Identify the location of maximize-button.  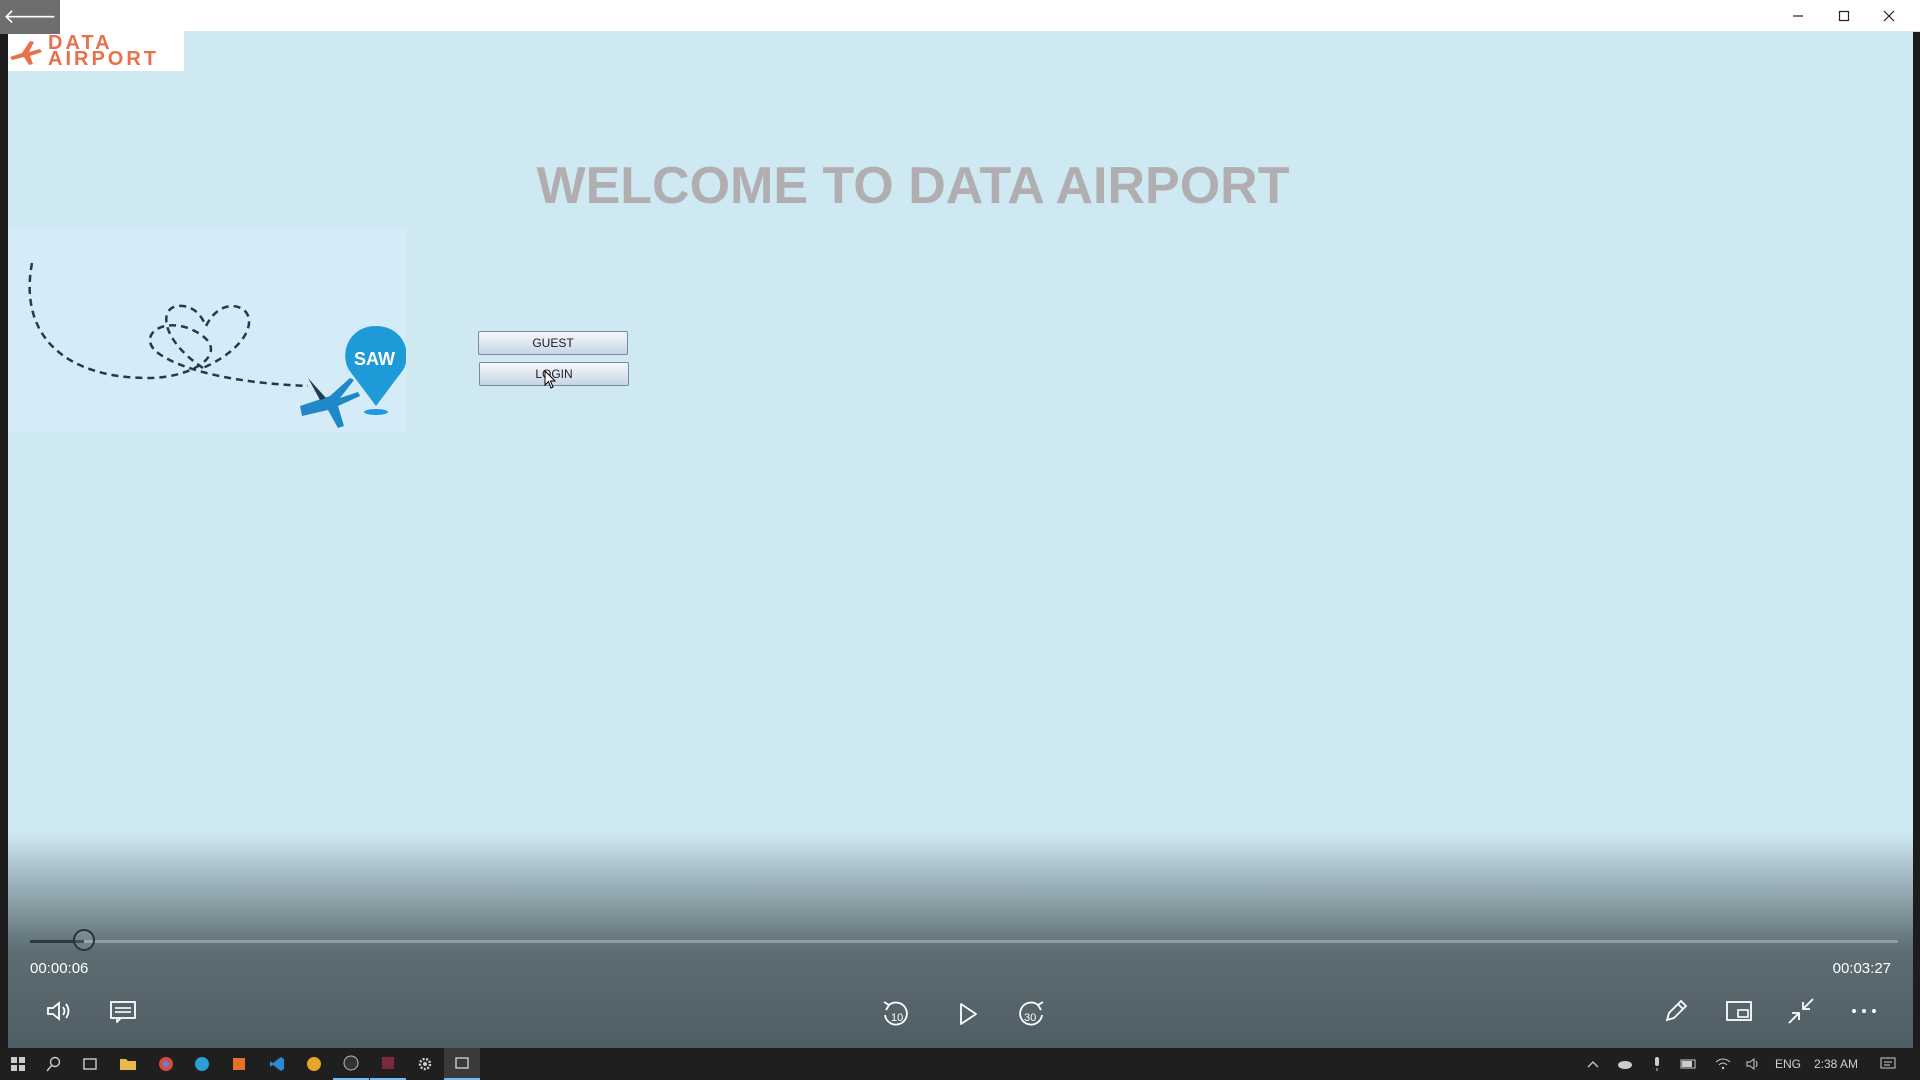
(1844, 15).